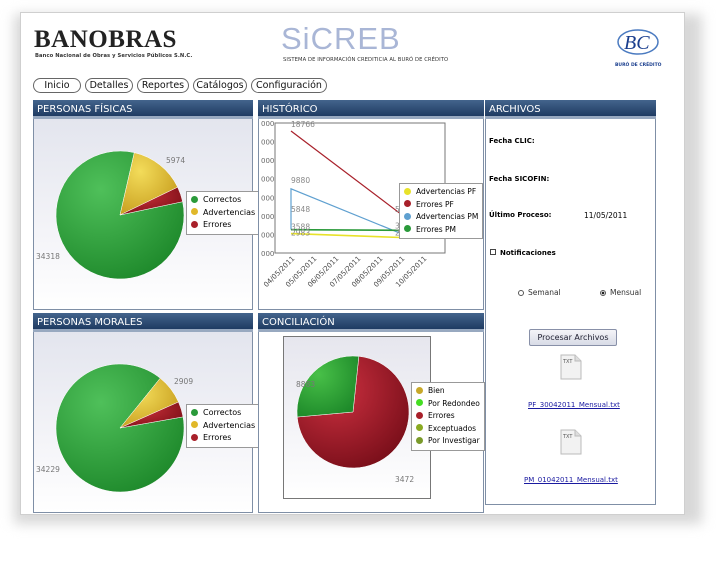 This screenshot has height=564, width=719. I want to click on ultimo-proceso-label: Último Proceso:, so click(520, 215).